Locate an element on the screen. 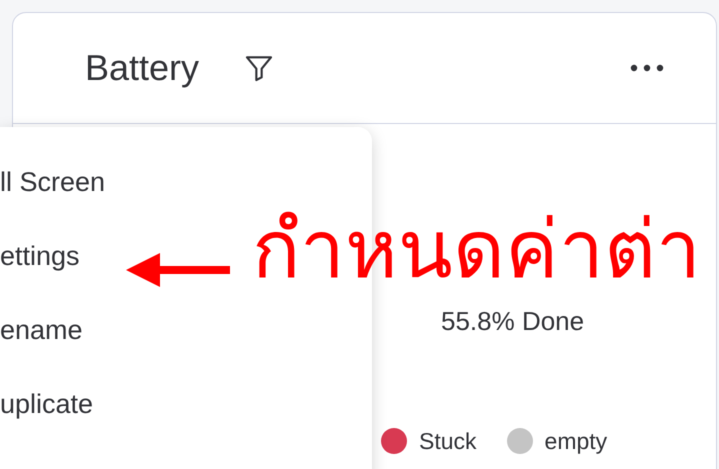  progress-text: 55.8% Done is located at coordinates (512, 321).